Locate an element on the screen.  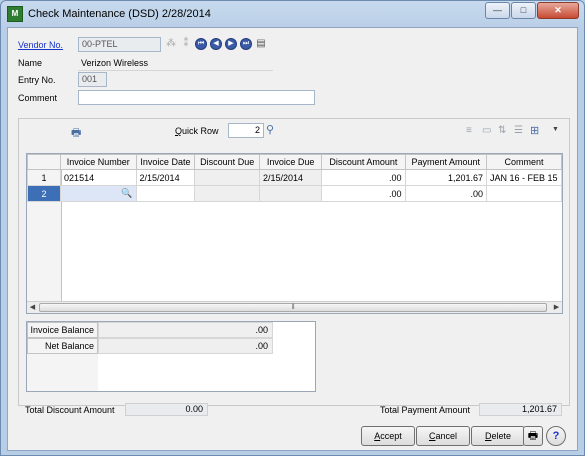
print-icon: 🖶 is located at coordinates (533, 436).